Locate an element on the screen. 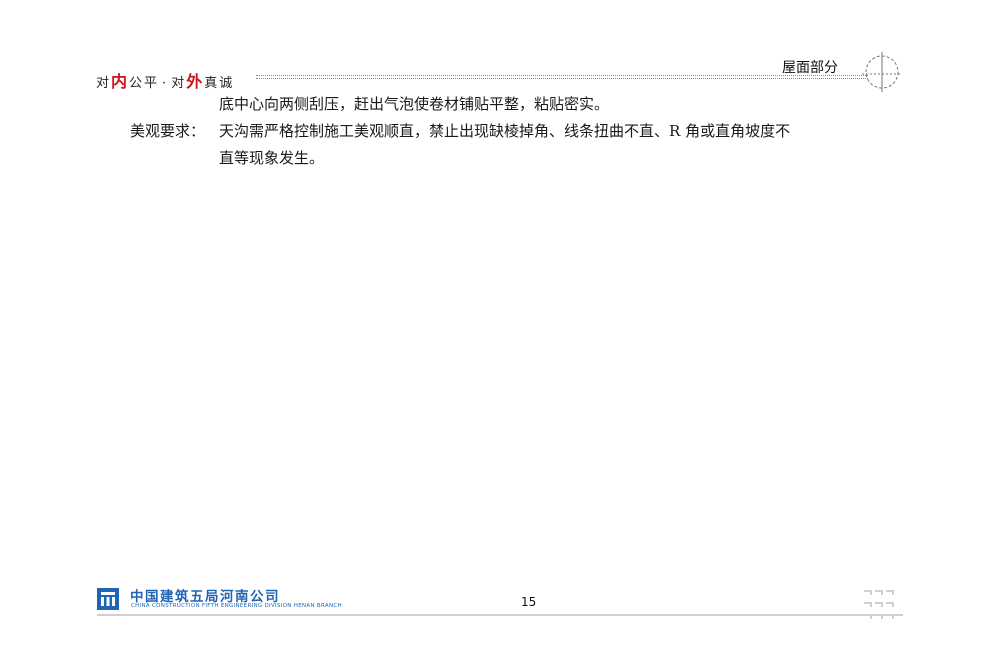  paragraph-continuation: 底中心向两侧刮压，赶出气泡使卷材铺贴平整，粘贴密实。 is located at coordinates (414, 104).